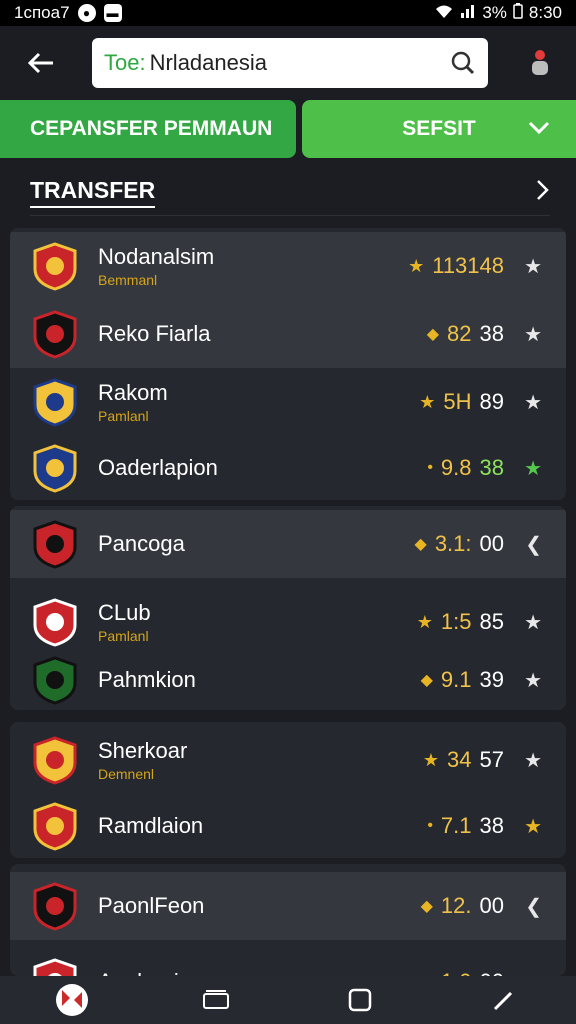  Describe the element at coordinates (457, 401) in the screenshot. I see `rating-value: 5H` at that location.